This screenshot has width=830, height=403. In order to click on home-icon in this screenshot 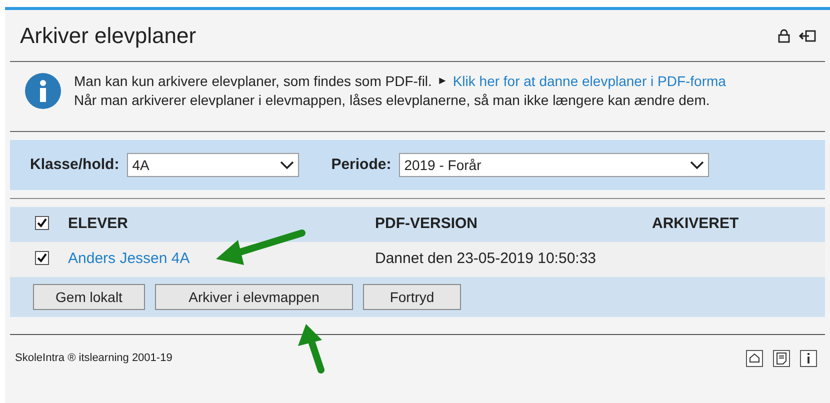, I will do `click(754, 358)`.